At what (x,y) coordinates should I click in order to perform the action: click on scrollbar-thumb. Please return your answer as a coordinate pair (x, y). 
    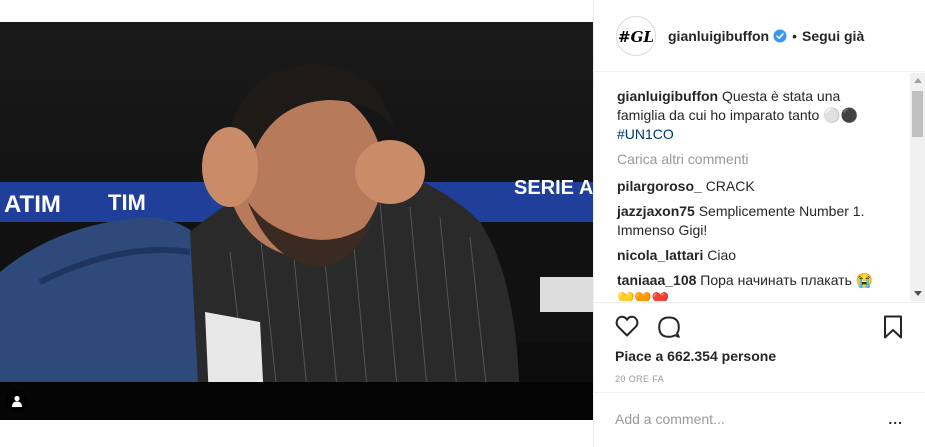
    Looking at the image, I should click on (917, 114).